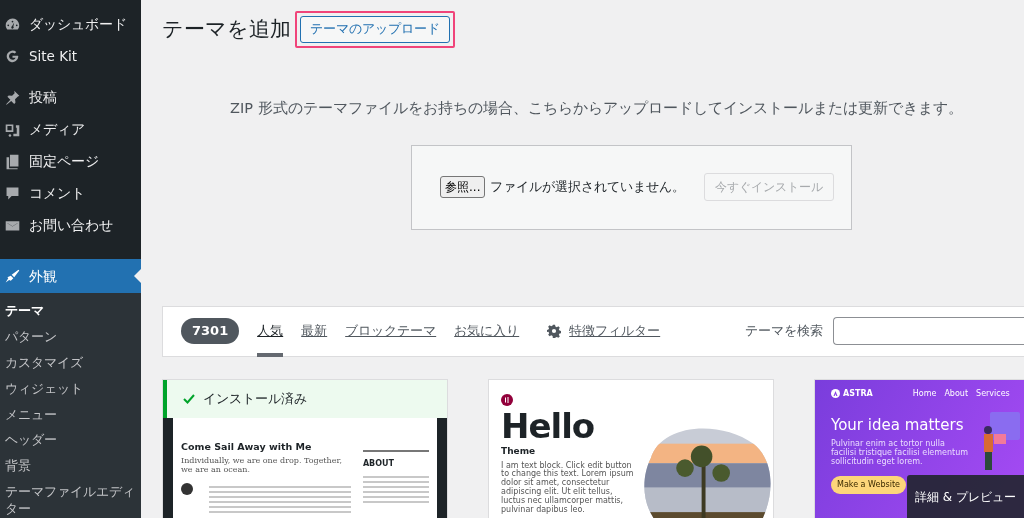 This screenshot has height=518, width=1024. Describe the element at coordinates (604, 331) in the screenshot. I see `feature-filter-link: 特徴フィルター` at that location.